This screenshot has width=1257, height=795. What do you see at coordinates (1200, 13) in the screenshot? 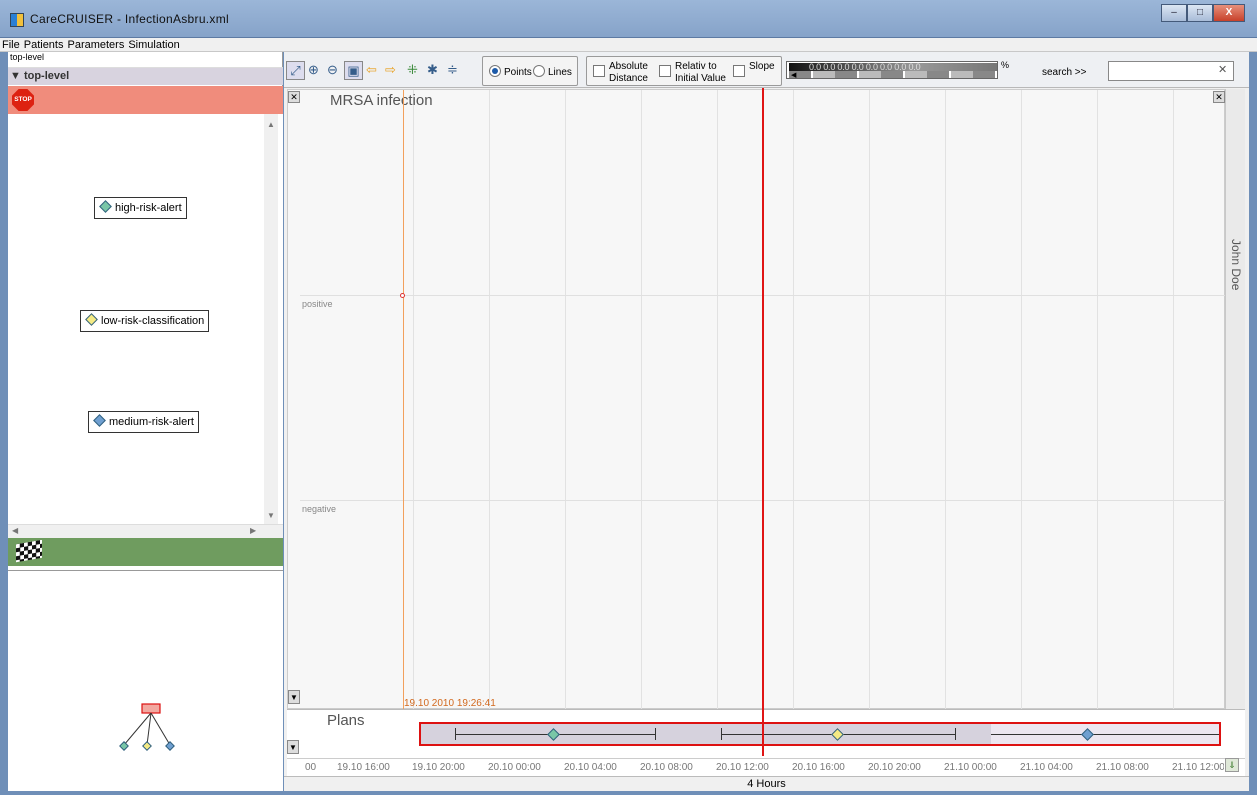
I see `maximize-button: □` at bounding box center [1200, 13].